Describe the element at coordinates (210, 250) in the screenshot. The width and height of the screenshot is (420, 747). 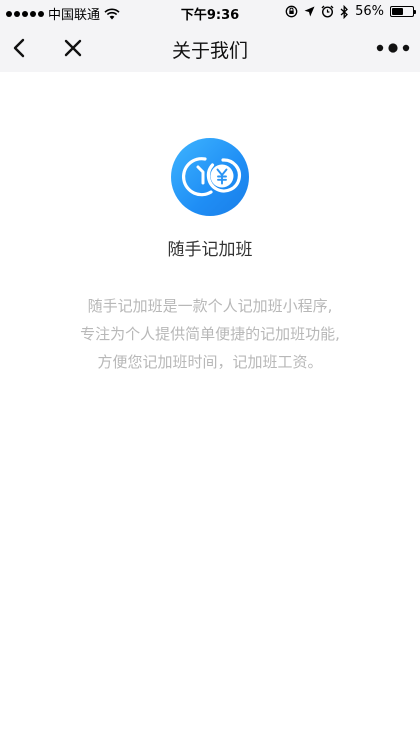
I see `app-name: 随手记加班` at that location.